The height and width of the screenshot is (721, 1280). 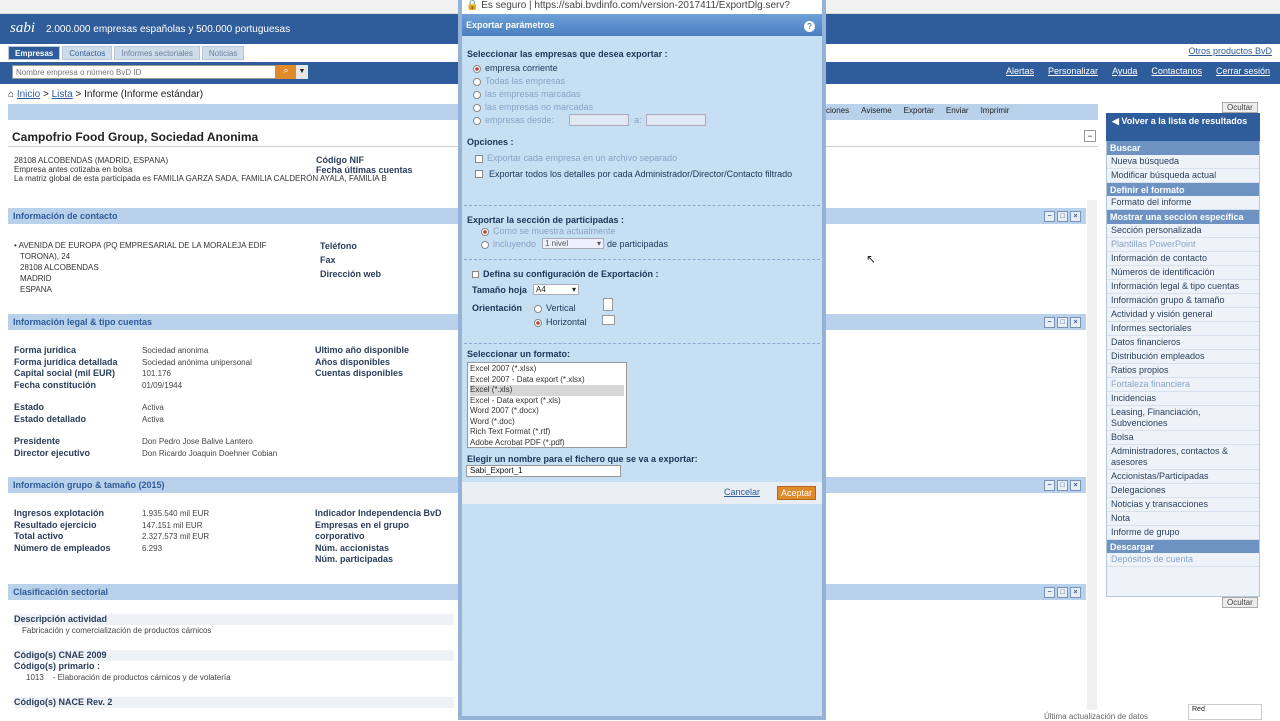 What do you see at coordinates (1183, 357) in the screenshot?
I see `sidebar-item: Distribución empleados` at bounding box center [1183, 357].